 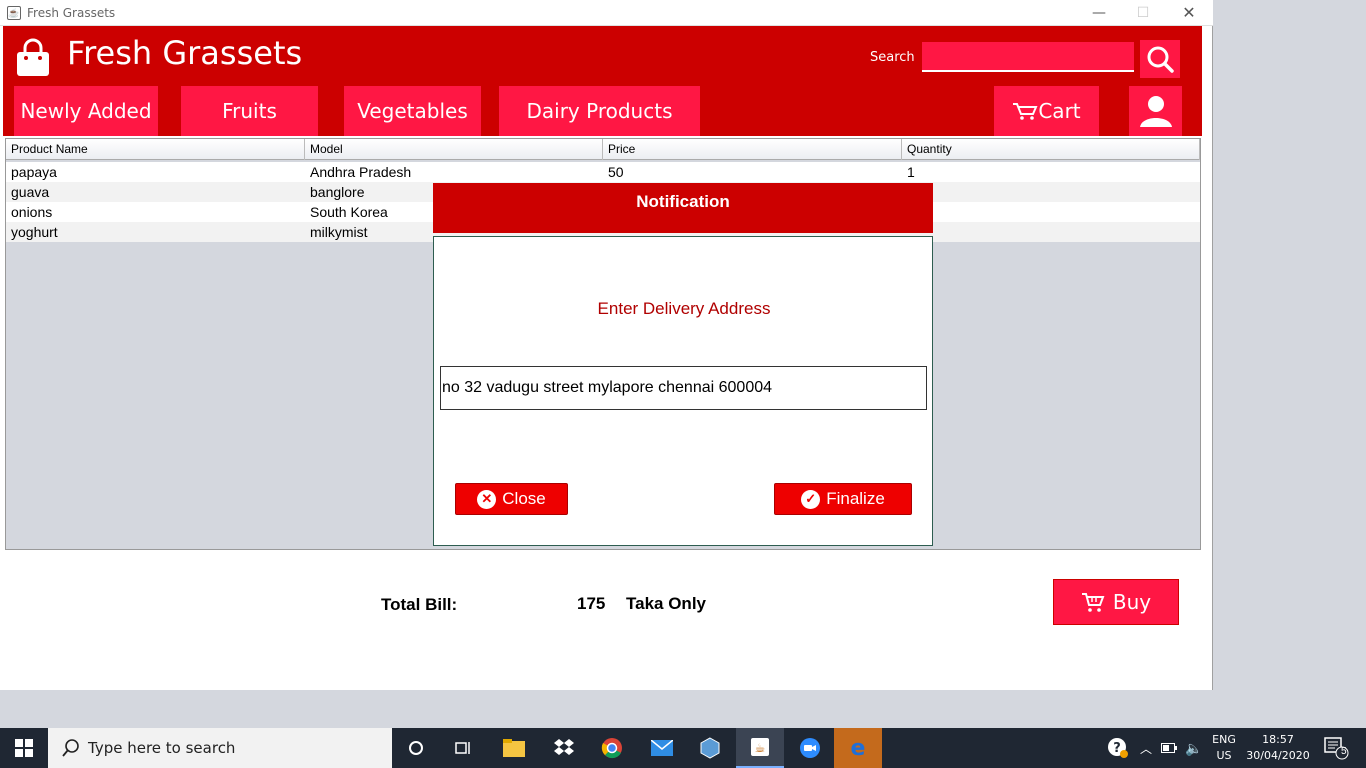 What do you see at coordinates (683, 388) in the screenshot?
I see `delivery-address-input` at bounding box center [683, 388].